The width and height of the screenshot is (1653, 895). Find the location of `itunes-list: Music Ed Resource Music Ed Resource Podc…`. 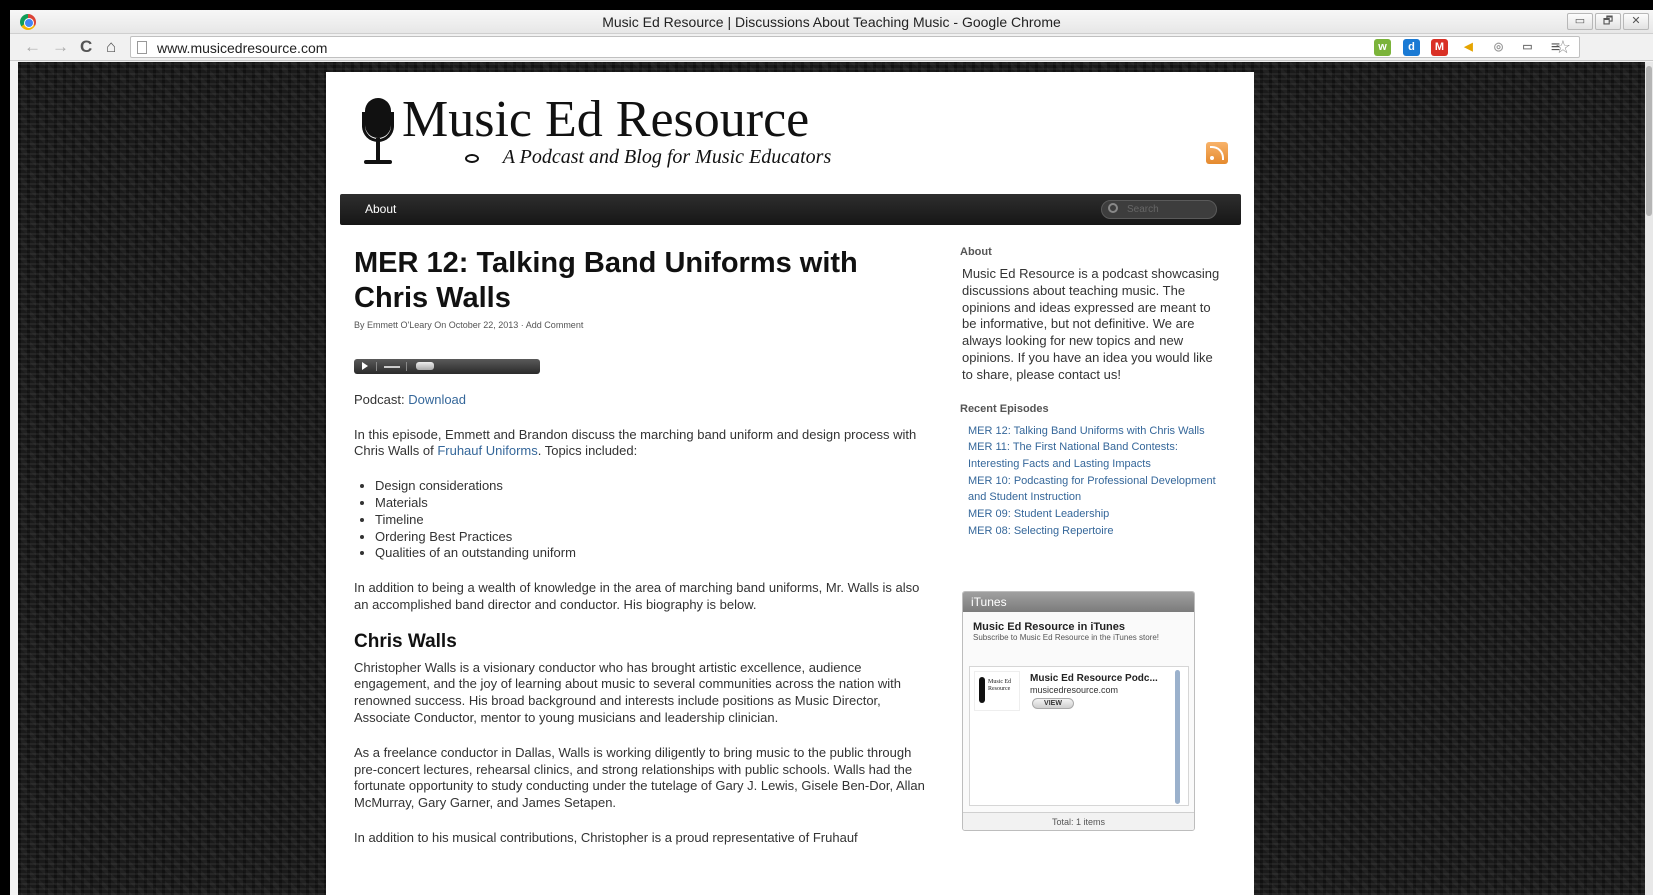

itunes-list: Music Ed Resource Music Ed Resource Podc… is located at coordinates (1079, 736).